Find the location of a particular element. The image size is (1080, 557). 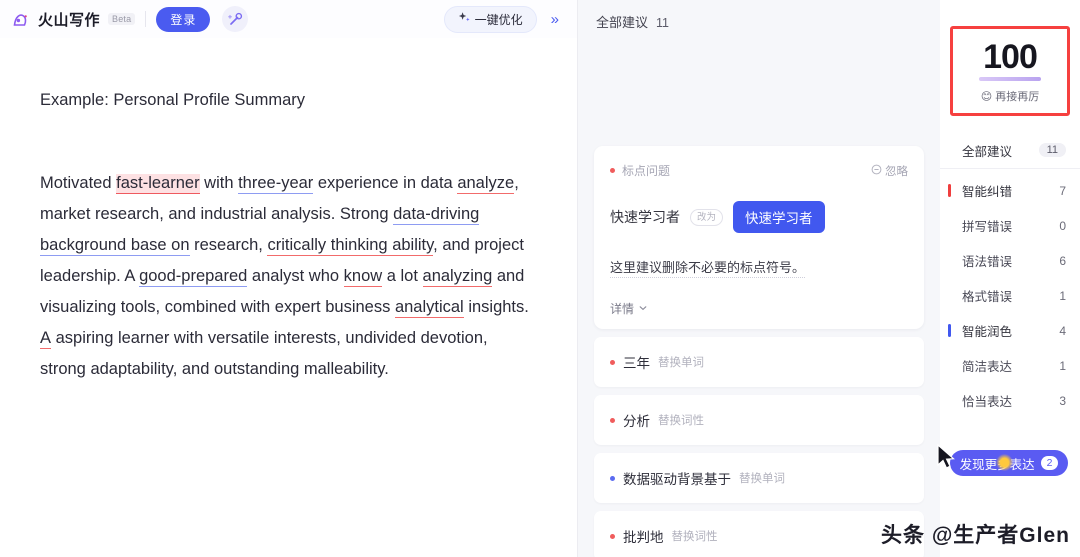

sidebar-item-智能润色: 智能润色 4 is located at coordinates (1010, 330).